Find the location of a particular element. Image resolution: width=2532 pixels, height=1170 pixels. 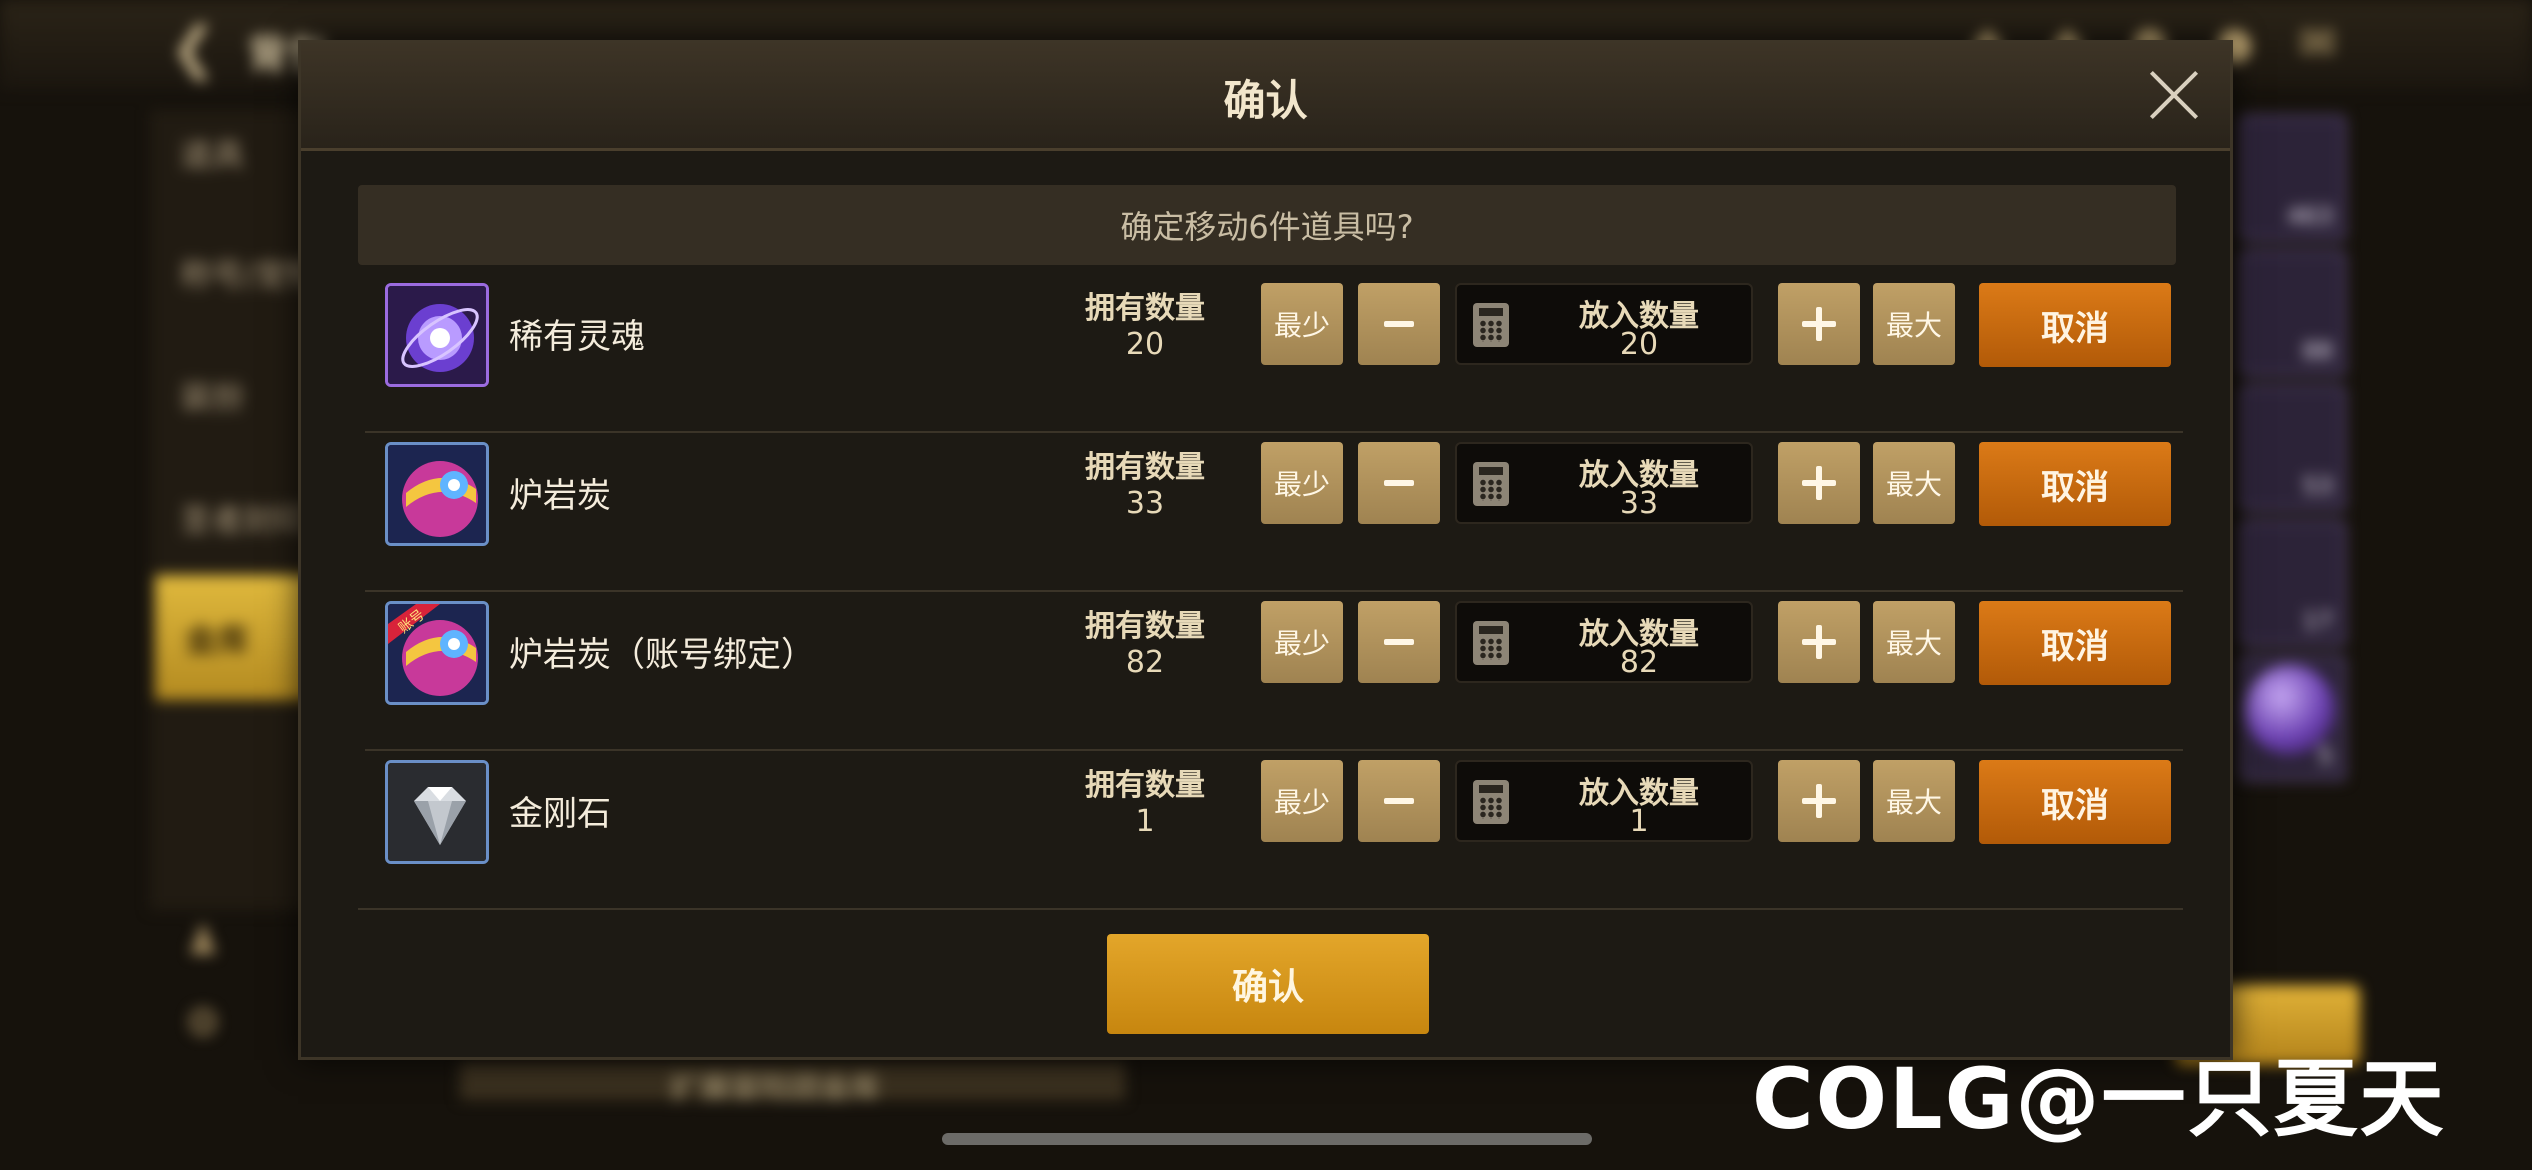

item-row: 账号 炉岩炭（账号绑定） 拥有数量 82 最少 放入数量 82 最大 取消 is located at coordinates (1274, 671).